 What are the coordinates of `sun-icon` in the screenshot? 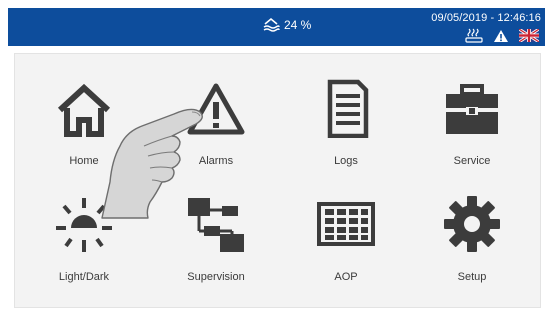 It's located at (84, 225).